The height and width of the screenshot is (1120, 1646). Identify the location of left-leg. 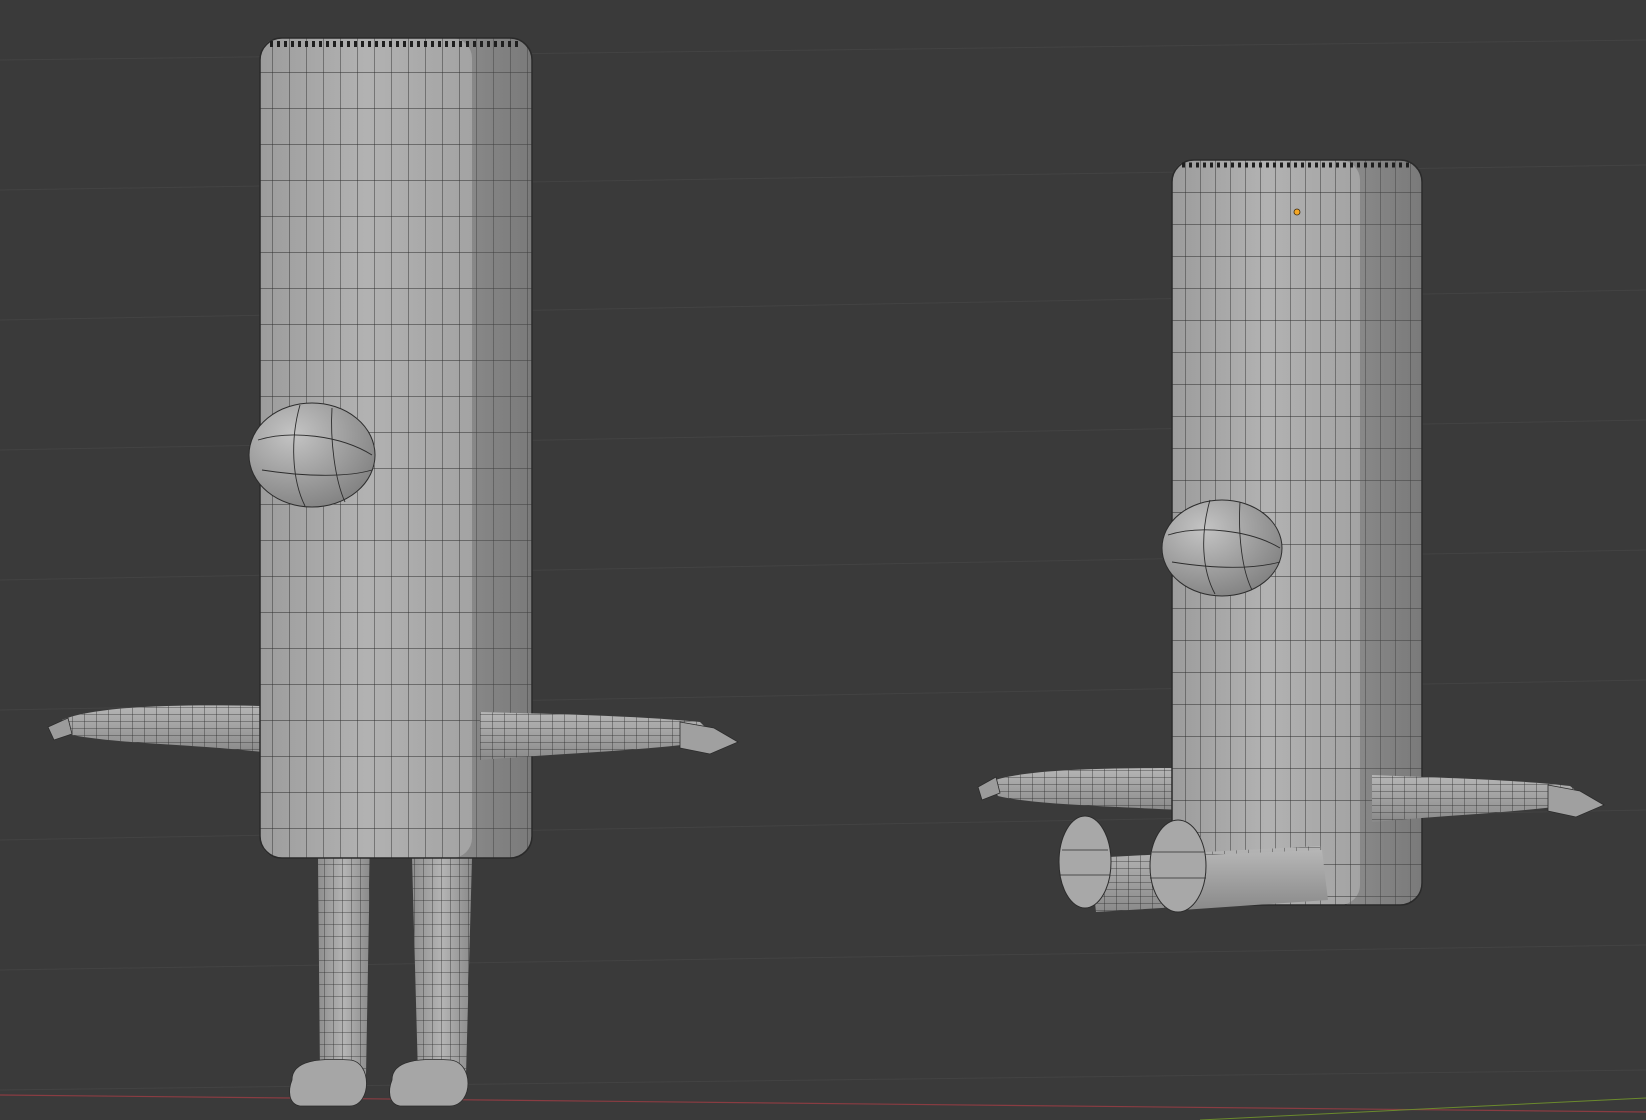
(329, 982).